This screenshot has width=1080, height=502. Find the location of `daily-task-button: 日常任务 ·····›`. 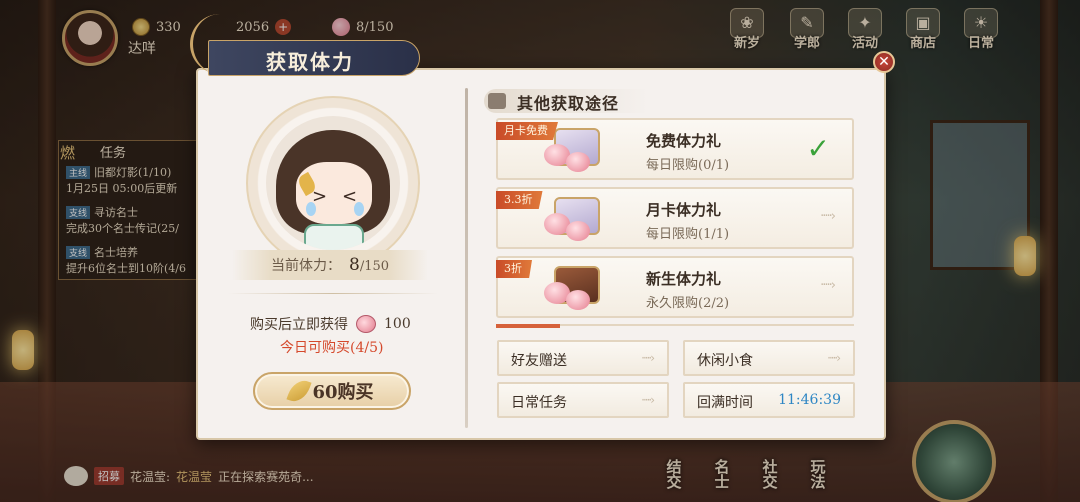

daily-task-button: 日常任务 ·····› is located at coordinates (583, 400).